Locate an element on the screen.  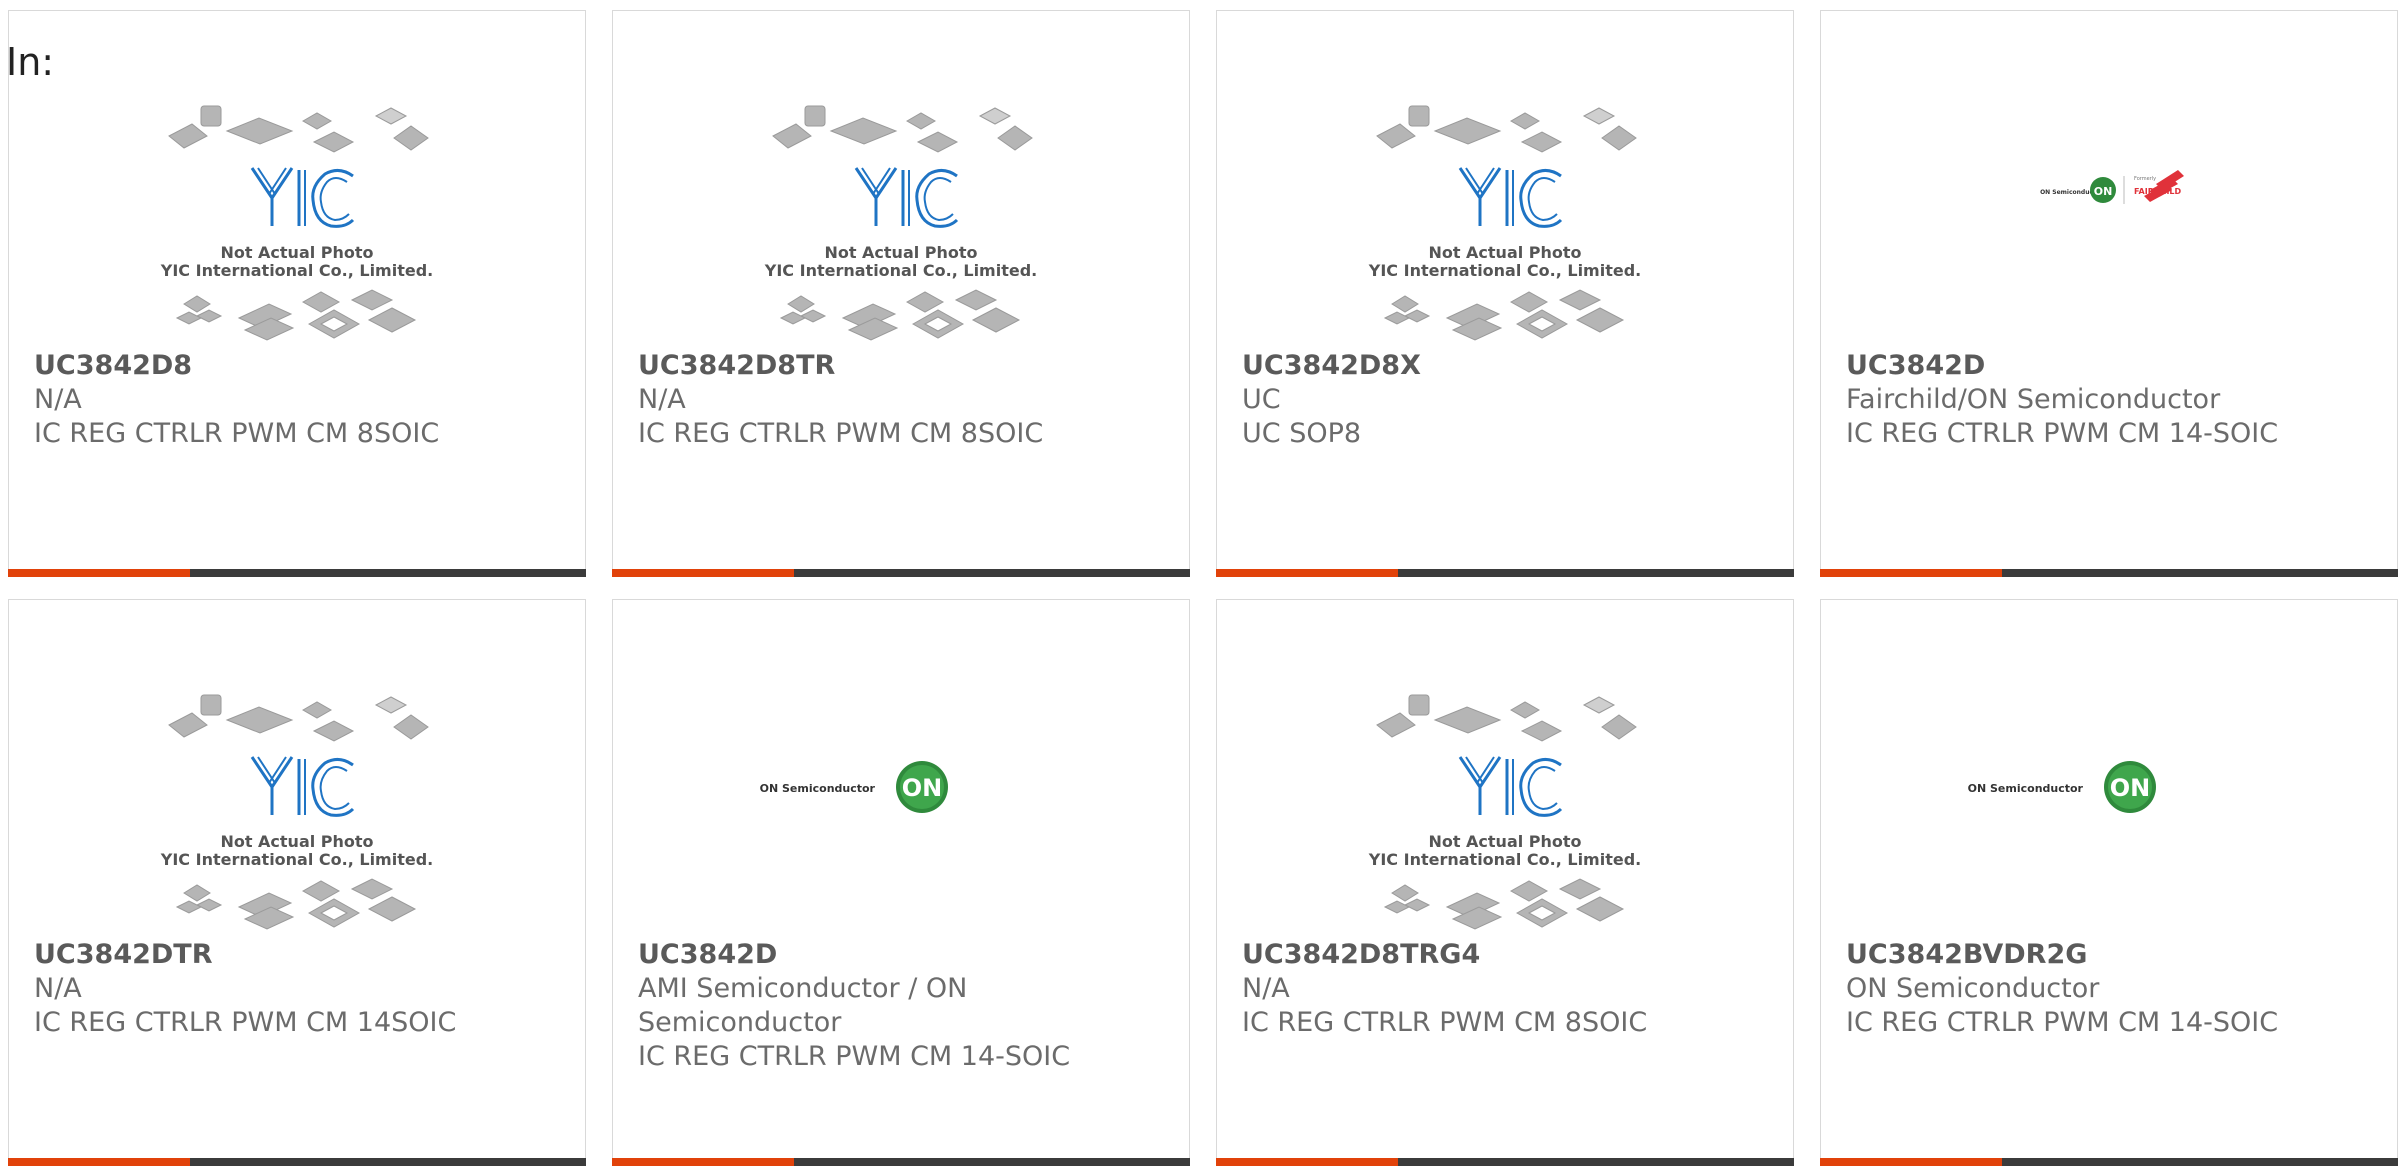
product-part-number: UC3842BVDR2G is located at coordinates (2106, 955).